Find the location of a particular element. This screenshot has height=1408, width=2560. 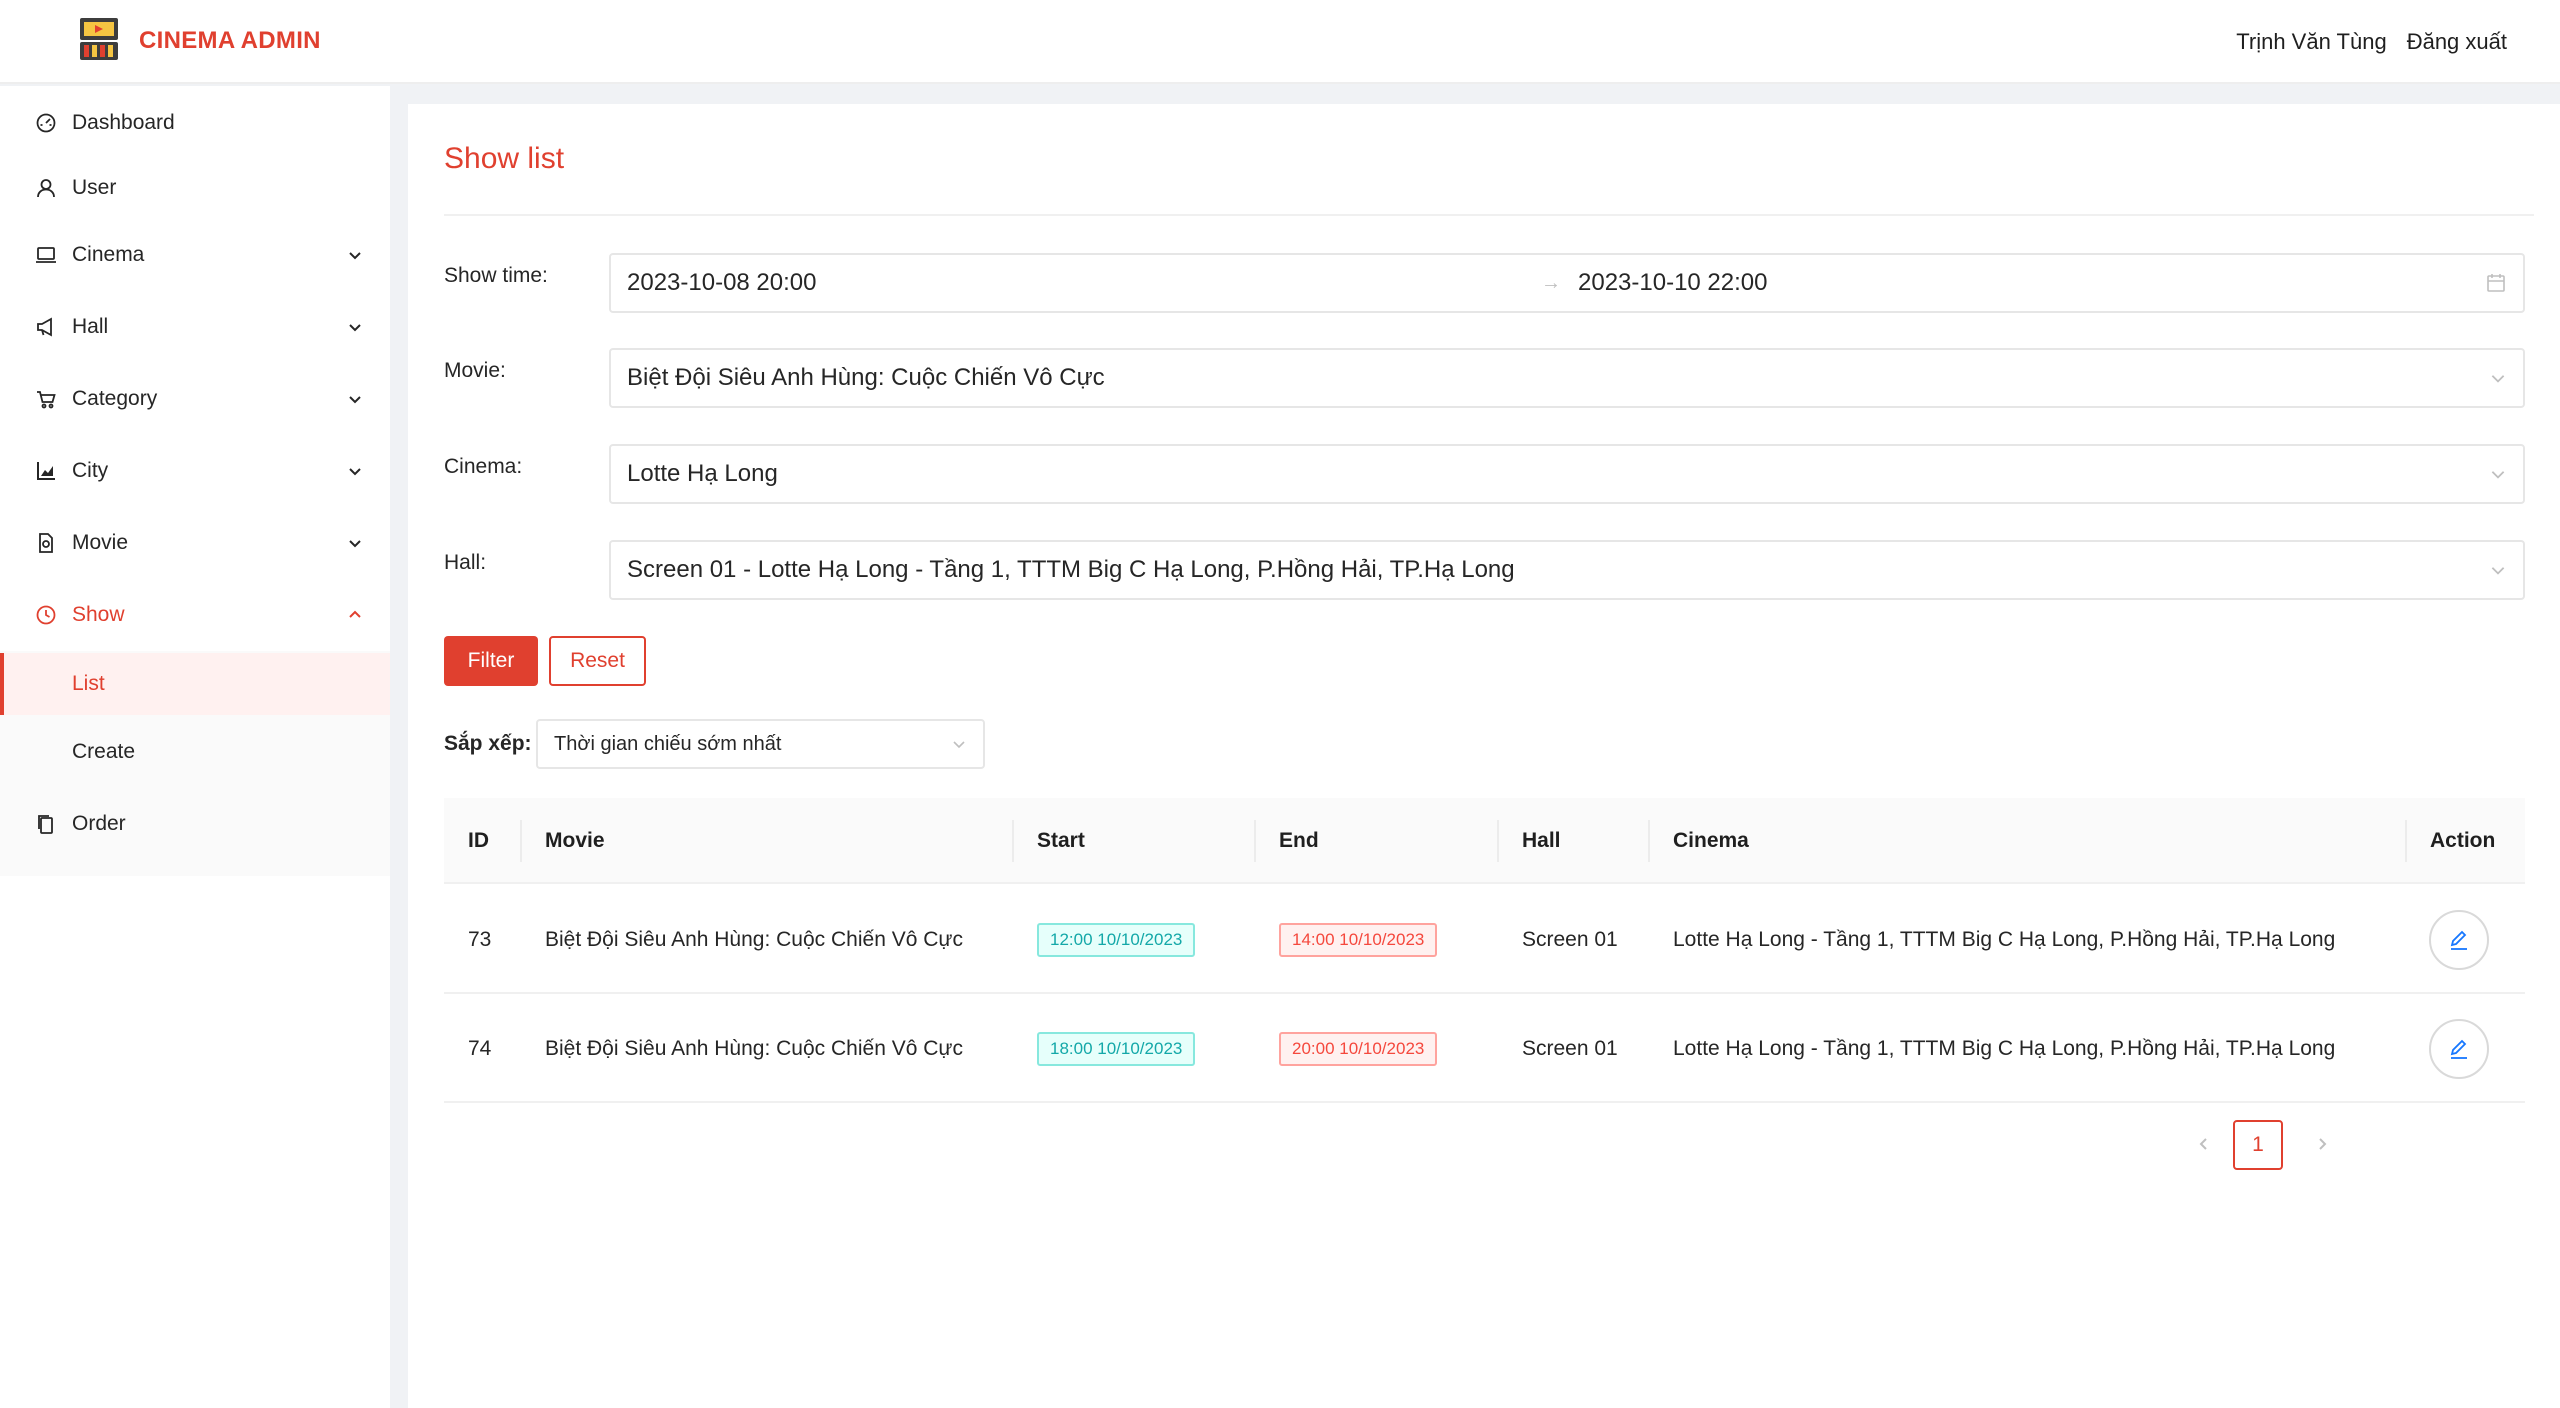

film-logo-icon is located at coordinates (99, 41).